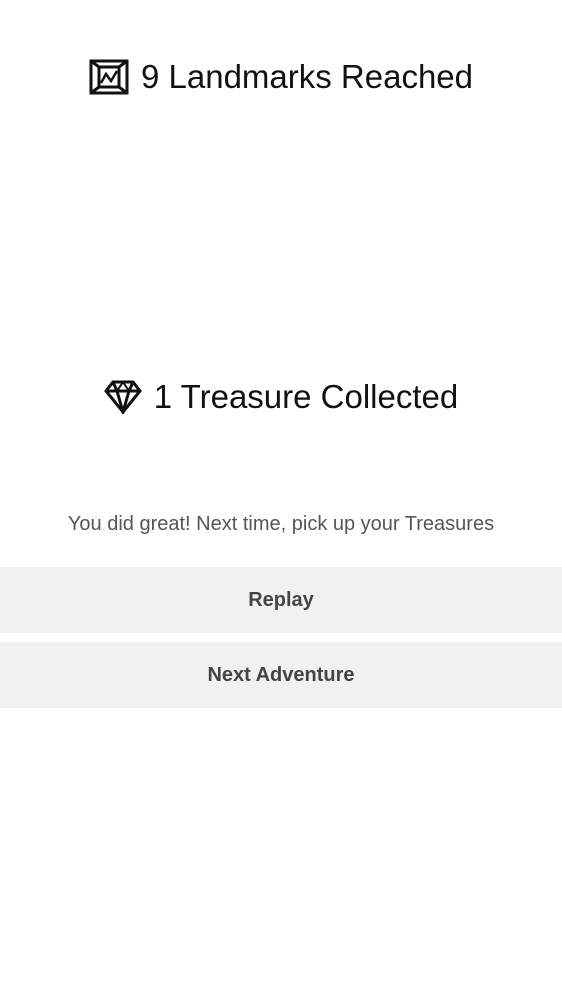 Image resolution: width=562 pixels, height=999 pixels. Describe the element at coordinates (281, 675) in the screenshot. I see `next-adventure-button: Next Adventure` at that location.